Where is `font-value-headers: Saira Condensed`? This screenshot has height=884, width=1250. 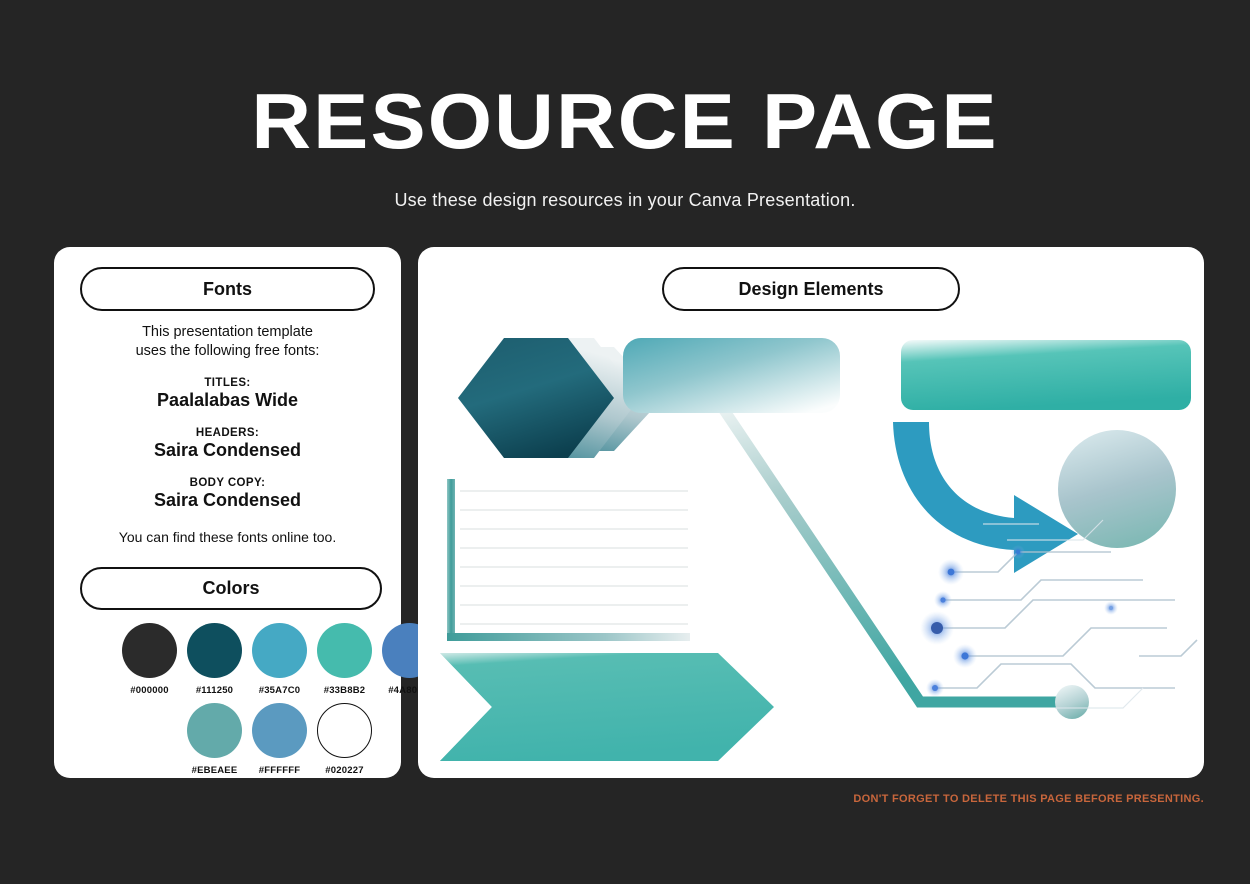 font-value-headers: Saira Condensed is located at coordinates (227, 449).